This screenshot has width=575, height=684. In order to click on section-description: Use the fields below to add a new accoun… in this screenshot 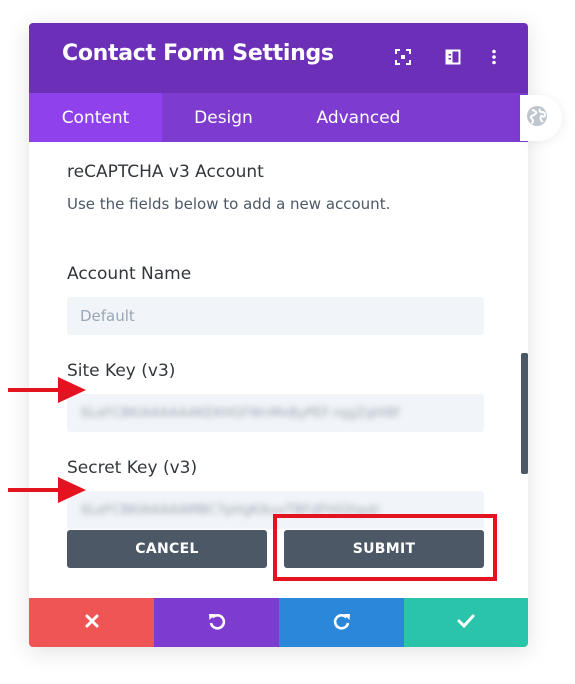, I will do `click(229, 204)`.